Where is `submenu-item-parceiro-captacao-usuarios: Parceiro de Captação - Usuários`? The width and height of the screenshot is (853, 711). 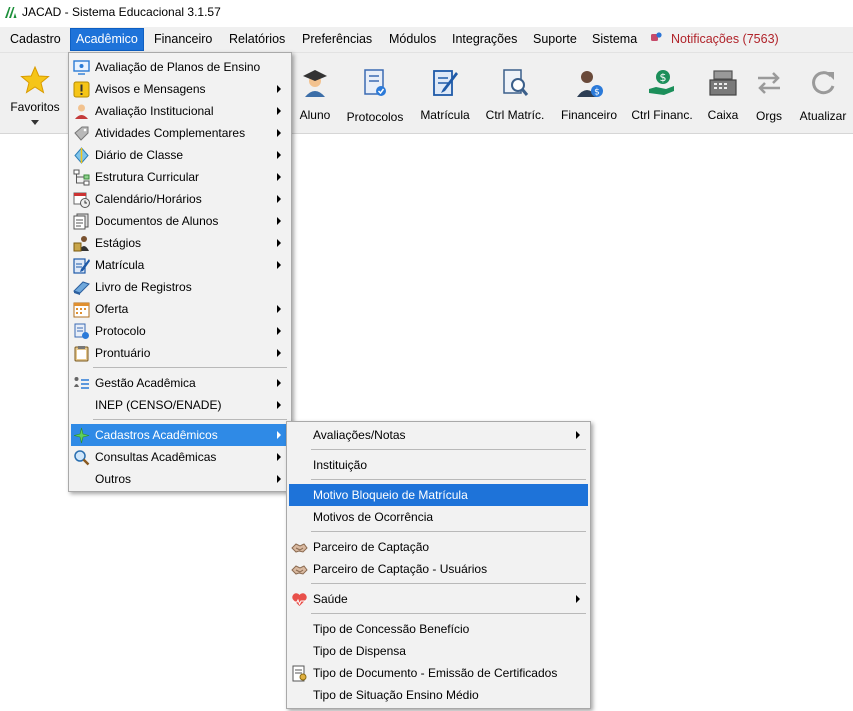 submenu-item-parceiro-captacao-usuarios: Parceiro de Captação - Usuários is located at coordinates (438, 569).